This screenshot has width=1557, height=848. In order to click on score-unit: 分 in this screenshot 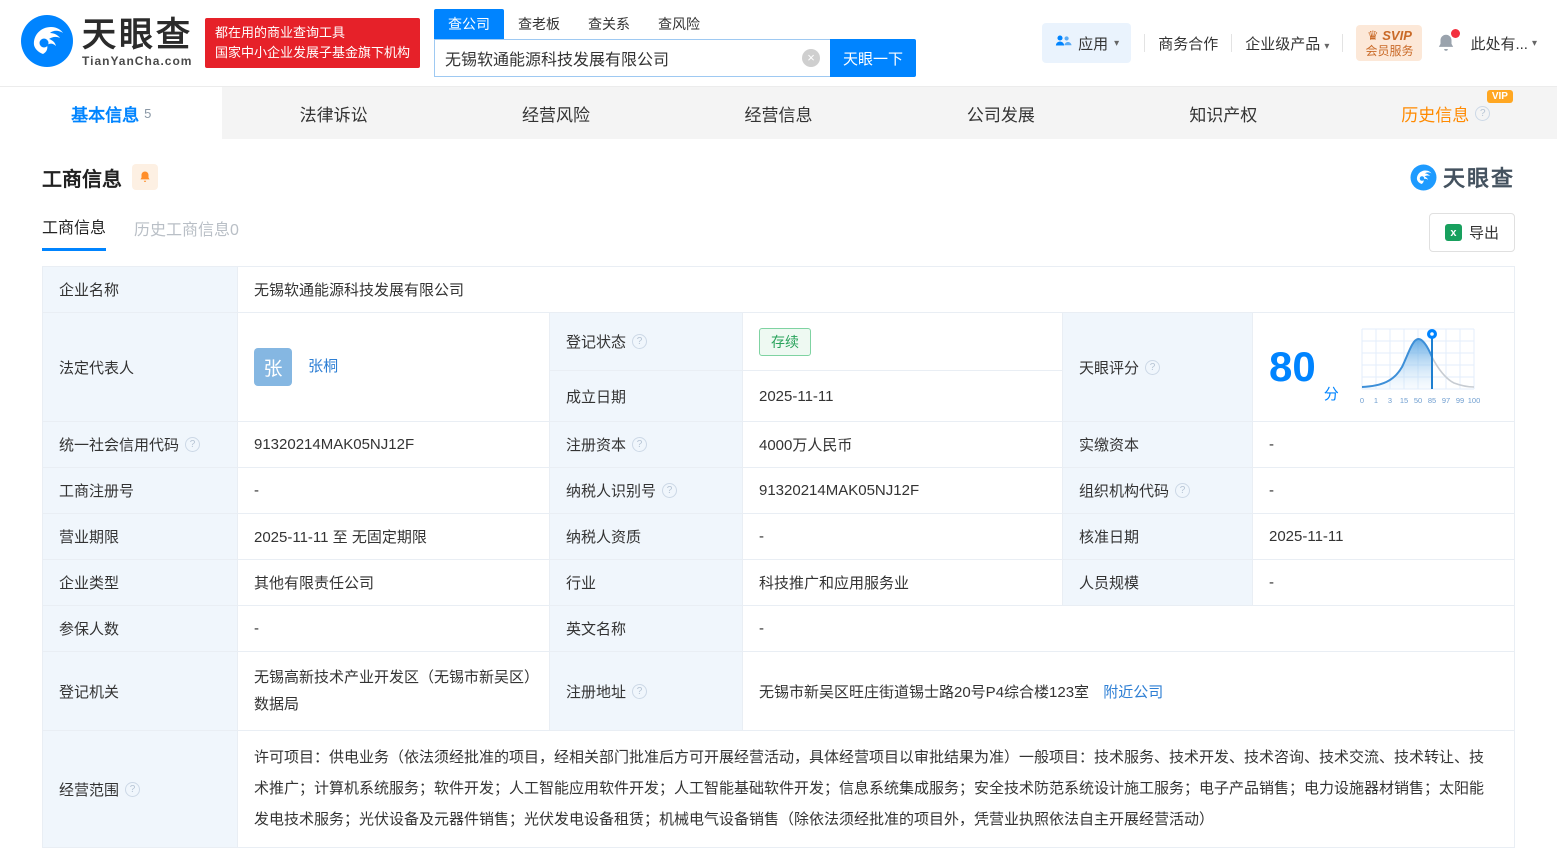, I will do `click(1331, 394)`.